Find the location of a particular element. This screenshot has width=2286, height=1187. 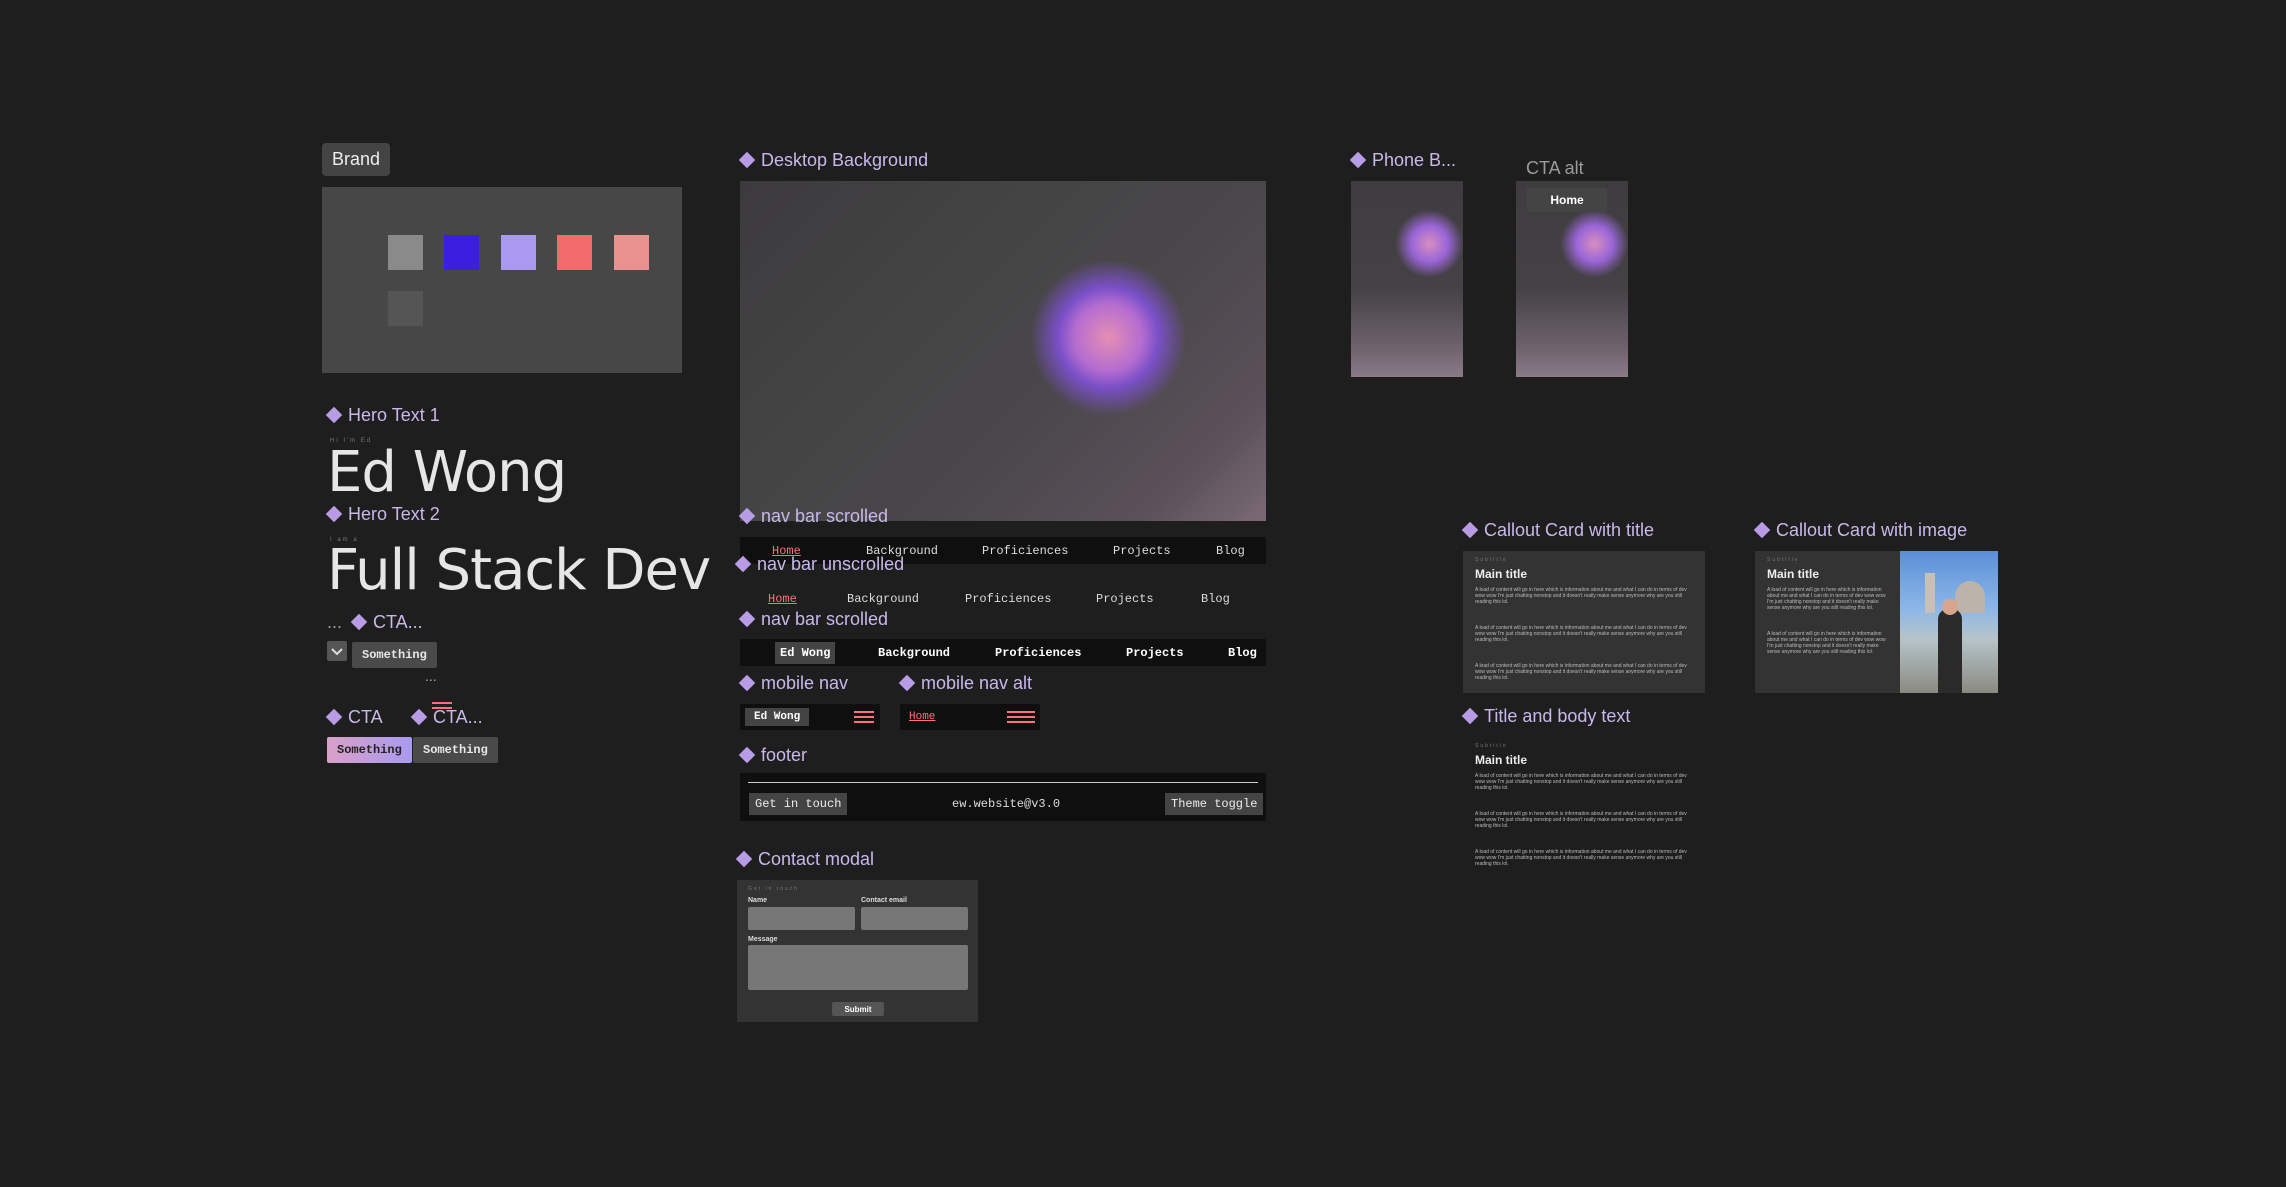

mobile-nav-label: mobile nav is located at coordinates (793, 683).